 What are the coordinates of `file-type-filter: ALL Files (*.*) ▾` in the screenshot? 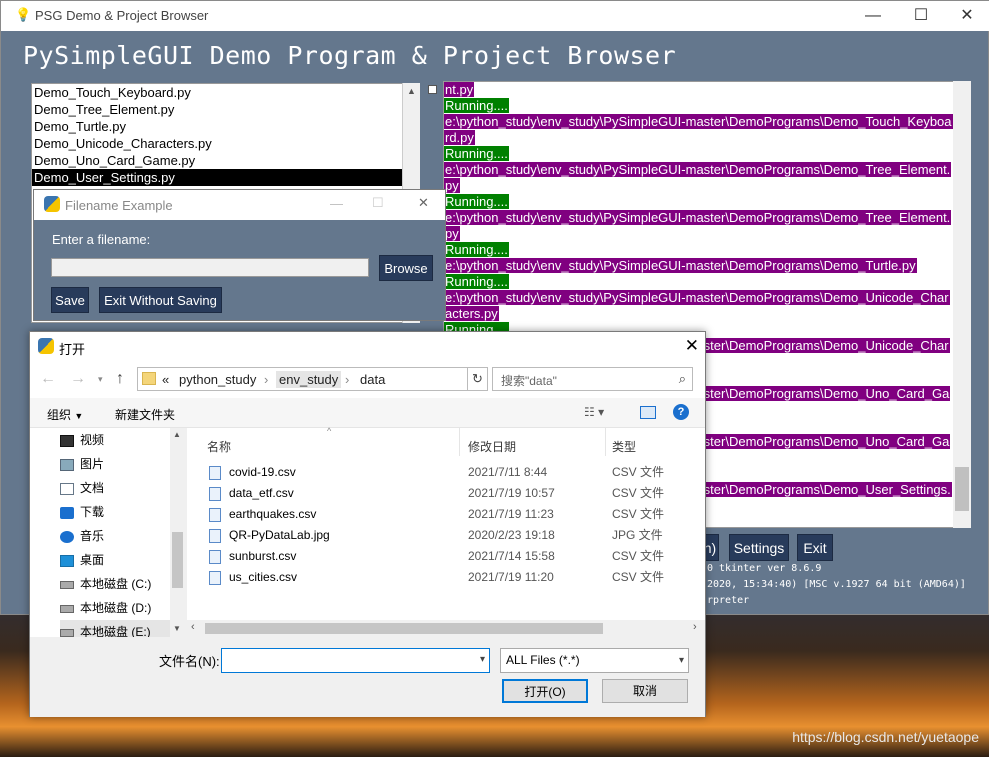 It's located at (594, 660).